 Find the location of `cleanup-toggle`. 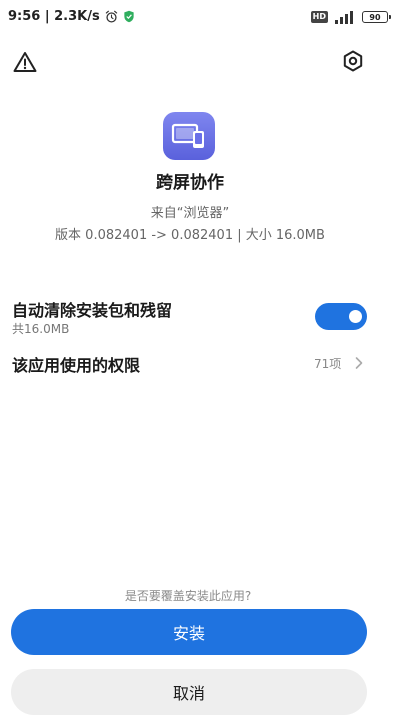

cleanup-toggle is located at coordinates (341, 316).